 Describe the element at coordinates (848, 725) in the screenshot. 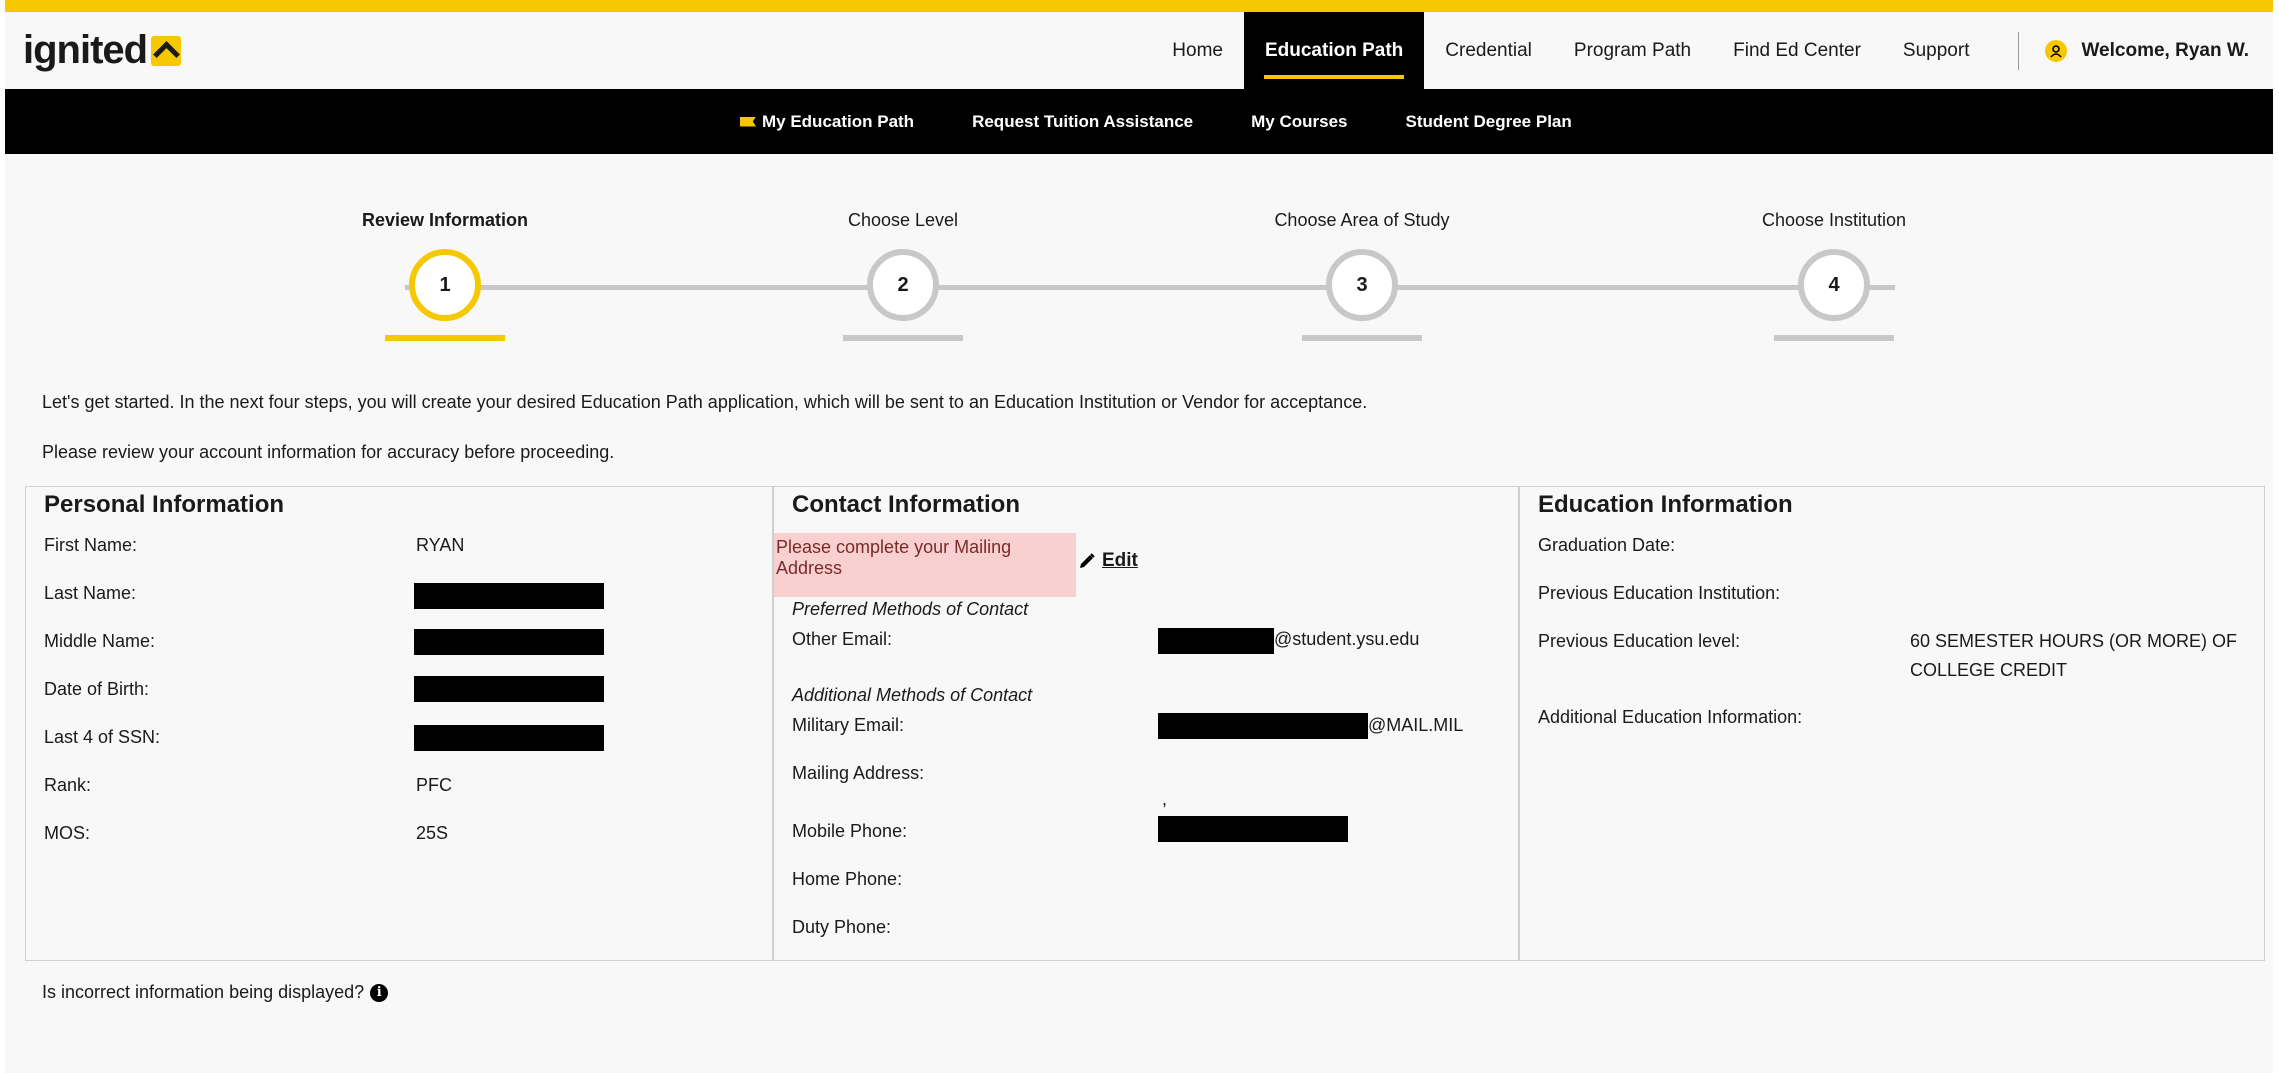

I see `military-email-label: Military Email:` at that location.